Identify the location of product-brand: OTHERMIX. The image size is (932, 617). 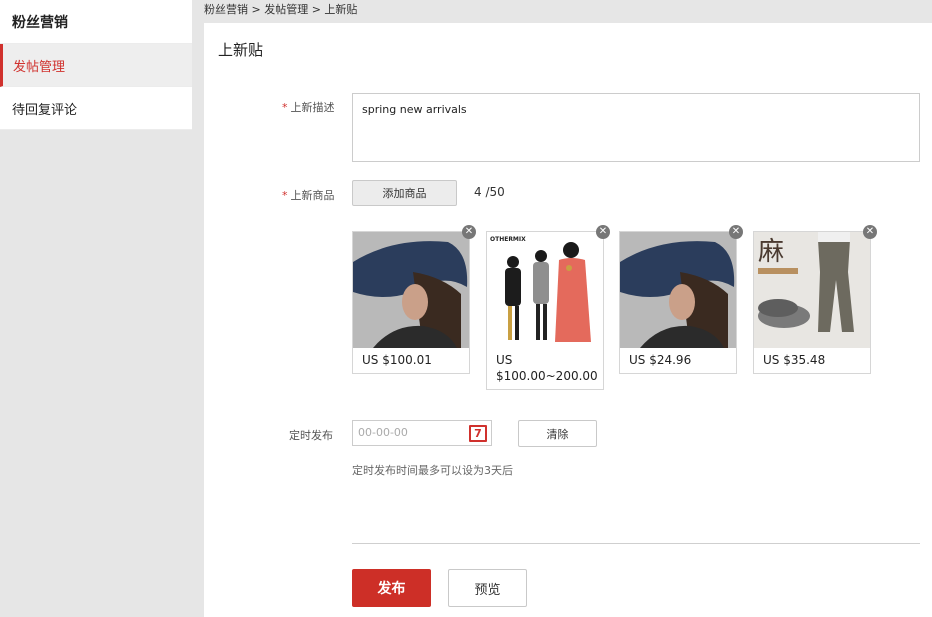
(508, 239).